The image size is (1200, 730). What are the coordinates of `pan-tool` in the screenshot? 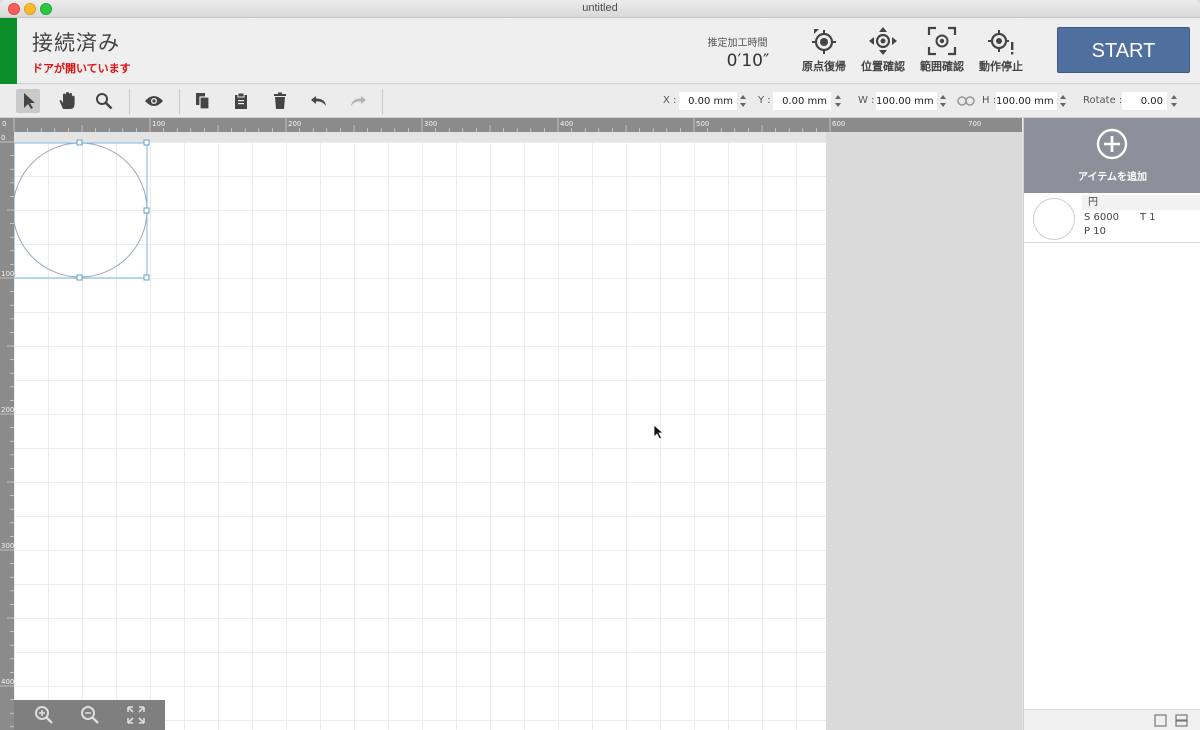 It's located at (67, 101).